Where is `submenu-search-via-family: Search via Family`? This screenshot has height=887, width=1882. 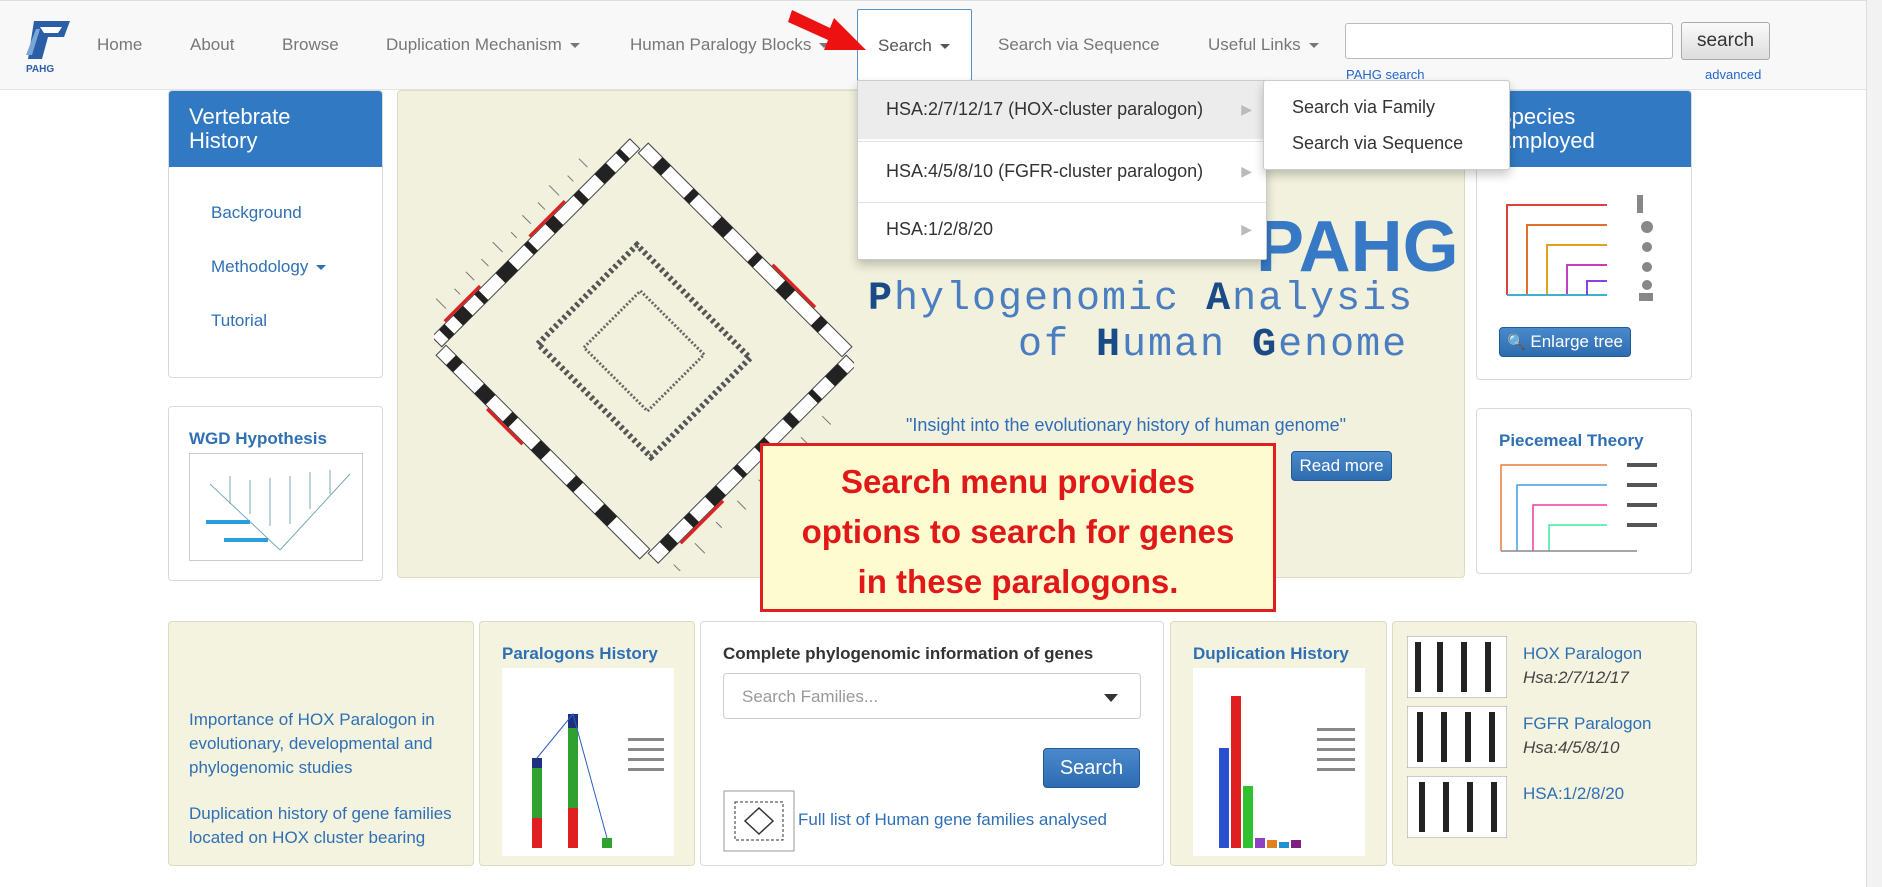
submenu-search-via-family: Search via Family is located at coordinates (1363, 107).